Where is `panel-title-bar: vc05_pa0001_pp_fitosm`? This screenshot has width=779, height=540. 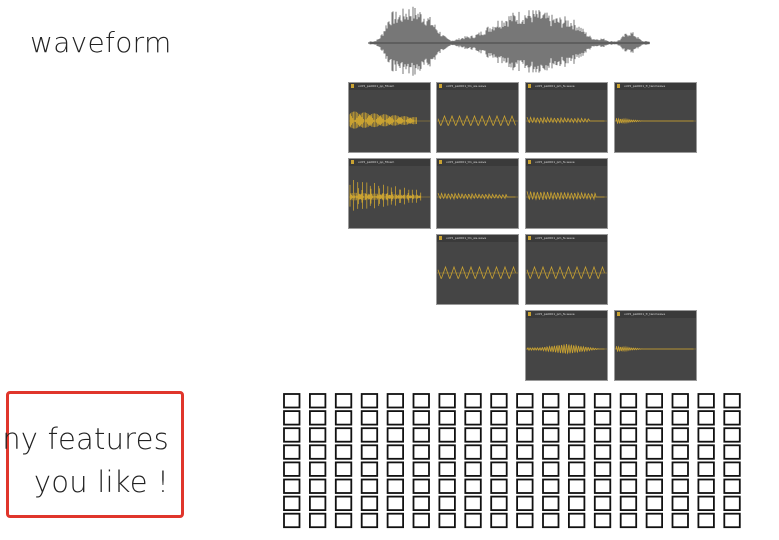 panel-title-bar: vc05_pa0001_pp_fitosm is located at coordinates (389, 86).